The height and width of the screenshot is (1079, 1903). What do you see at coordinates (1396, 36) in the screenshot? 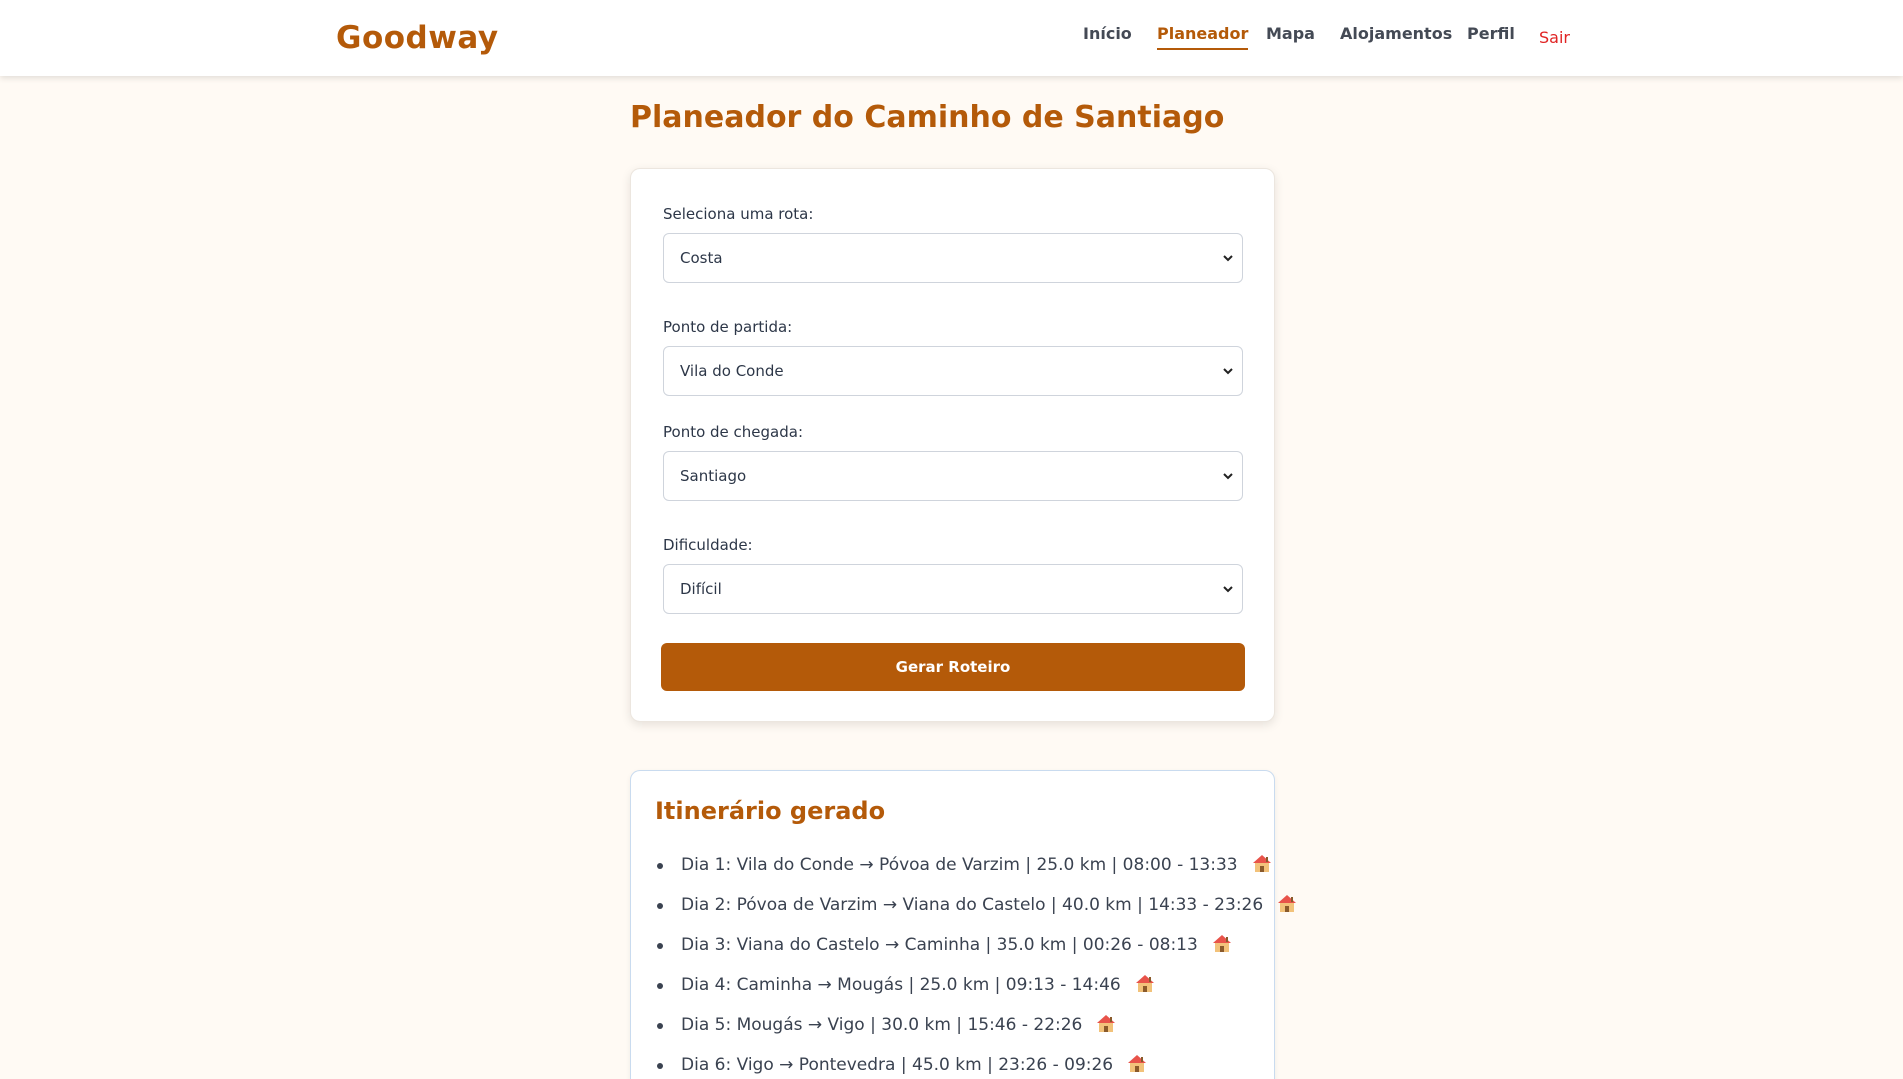
I see `nav-link-alojamentos: Alojamentos` at bounding box center [1396, 36].